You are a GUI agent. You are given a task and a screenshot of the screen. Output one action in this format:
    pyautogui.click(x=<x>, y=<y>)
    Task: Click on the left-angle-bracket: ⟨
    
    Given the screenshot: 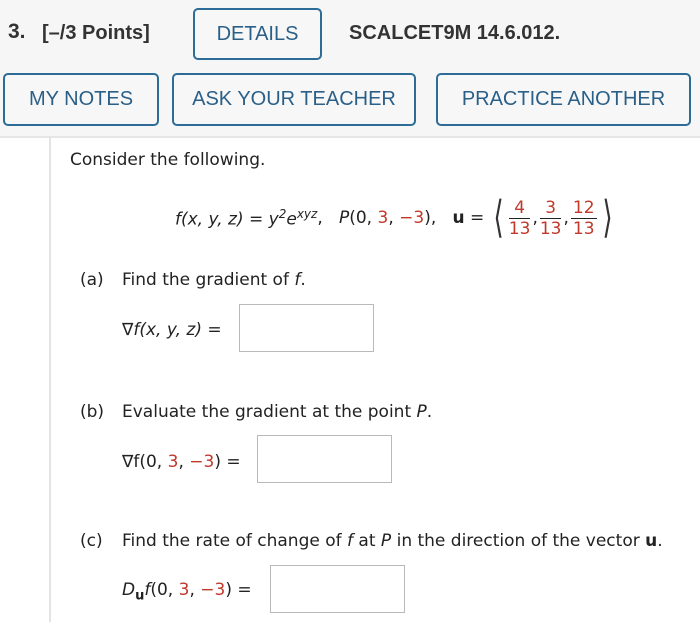 What is the action you would take?
    pyautogui.click(x=498, y=217)
    